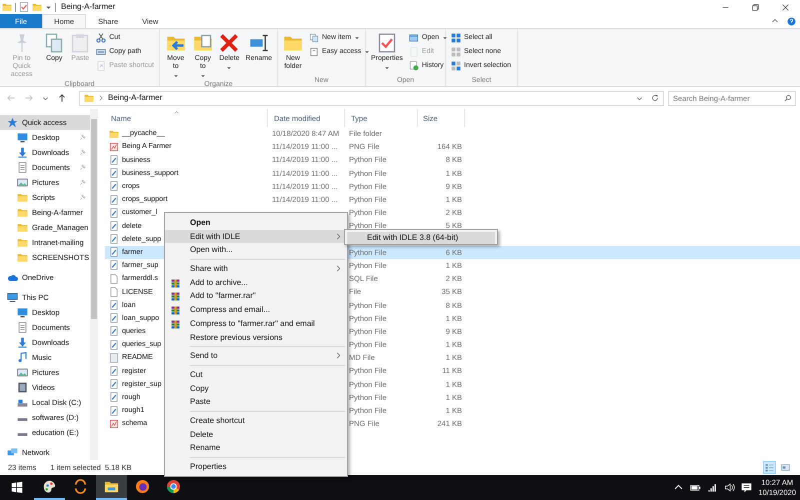 The image size is (800, 500). What do you see at coordinates (12, 122) in the screenshot?
I see `star-icon` at bounding box center [12, 122].